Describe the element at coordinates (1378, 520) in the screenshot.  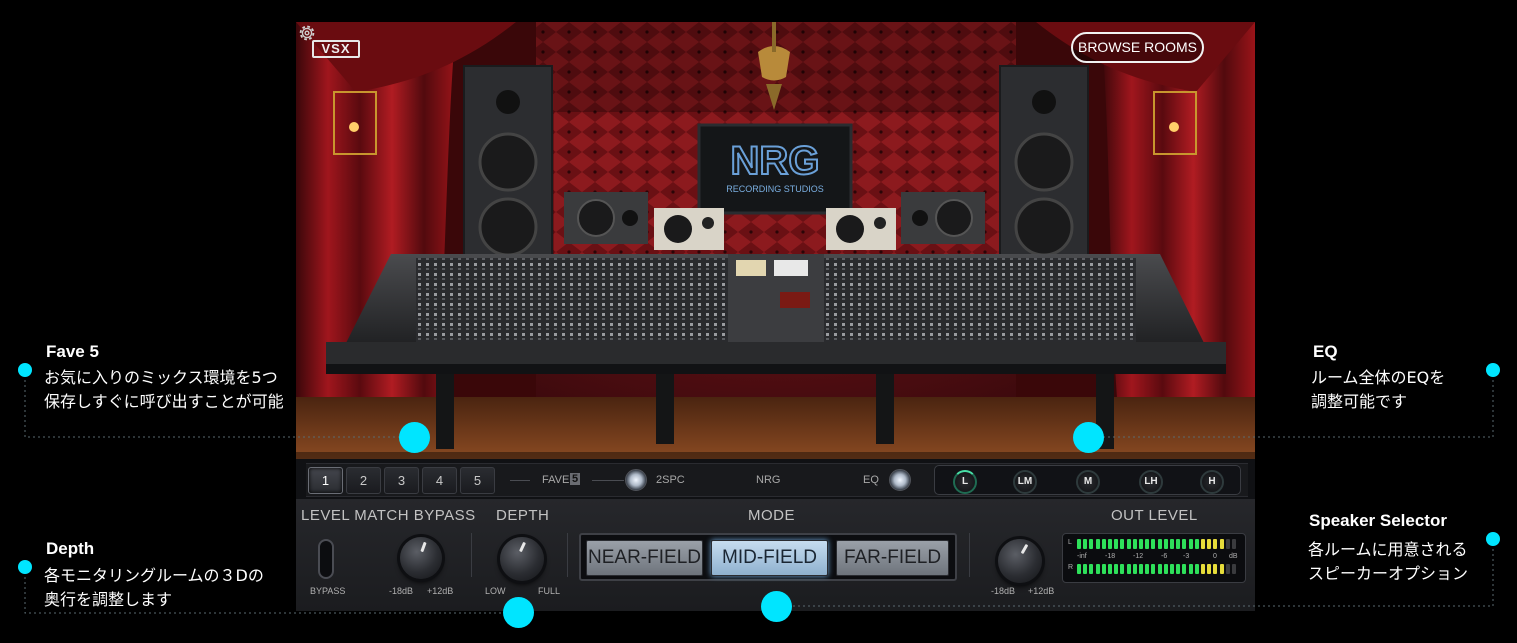
I see `speaker-annotation-title: Speaker Selector` at that location.